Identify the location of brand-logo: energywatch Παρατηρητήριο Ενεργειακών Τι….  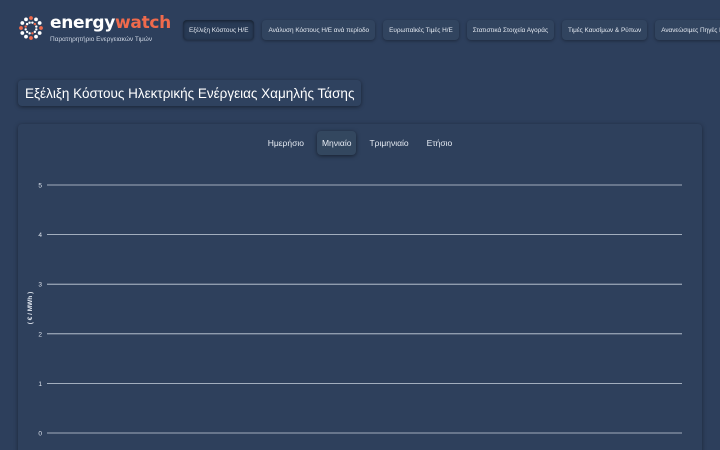
(94, 30).